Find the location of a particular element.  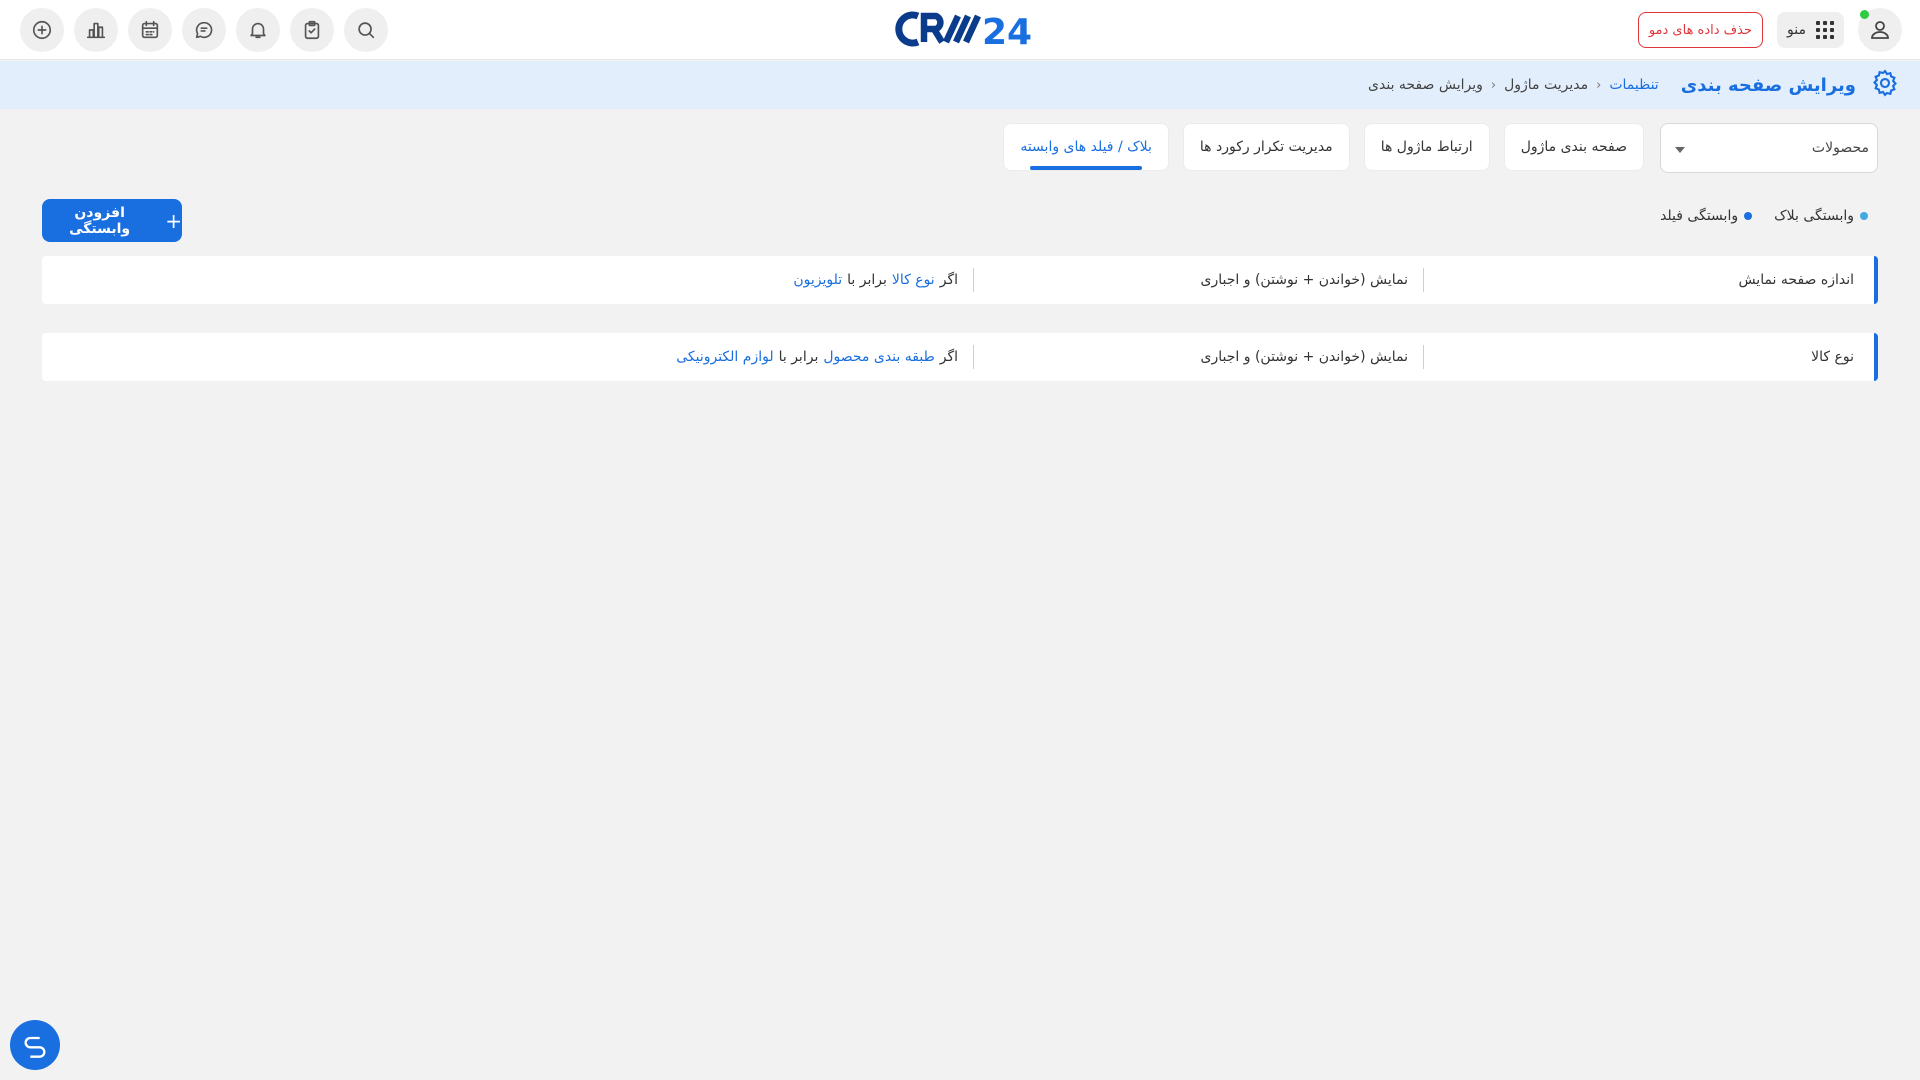

page-title: ویرایش صفحه بندی is located at coordinates (1768, 85).